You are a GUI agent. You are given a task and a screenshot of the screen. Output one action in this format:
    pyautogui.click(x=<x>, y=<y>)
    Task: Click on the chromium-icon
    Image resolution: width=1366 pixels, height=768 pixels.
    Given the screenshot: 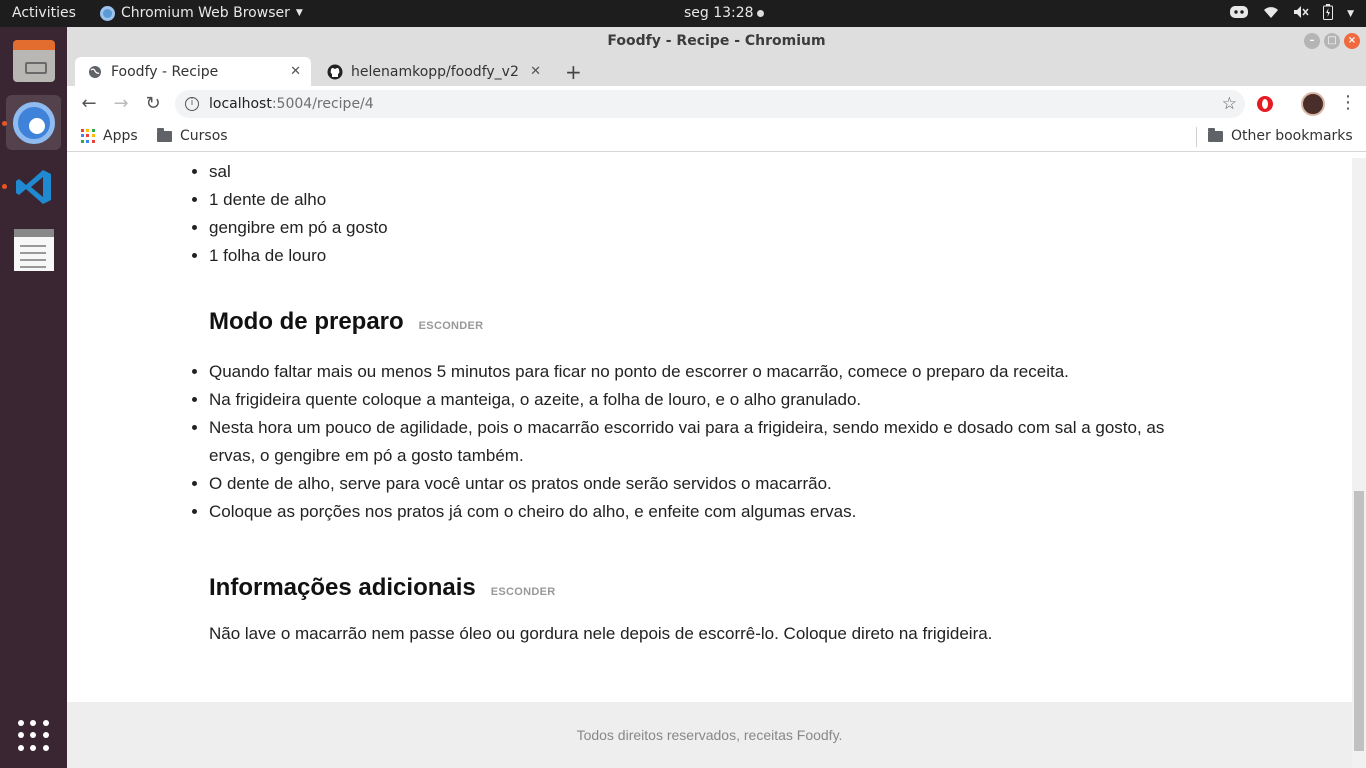 What is the action you would take?
    pyautogui.click(x=33, y=122)
    